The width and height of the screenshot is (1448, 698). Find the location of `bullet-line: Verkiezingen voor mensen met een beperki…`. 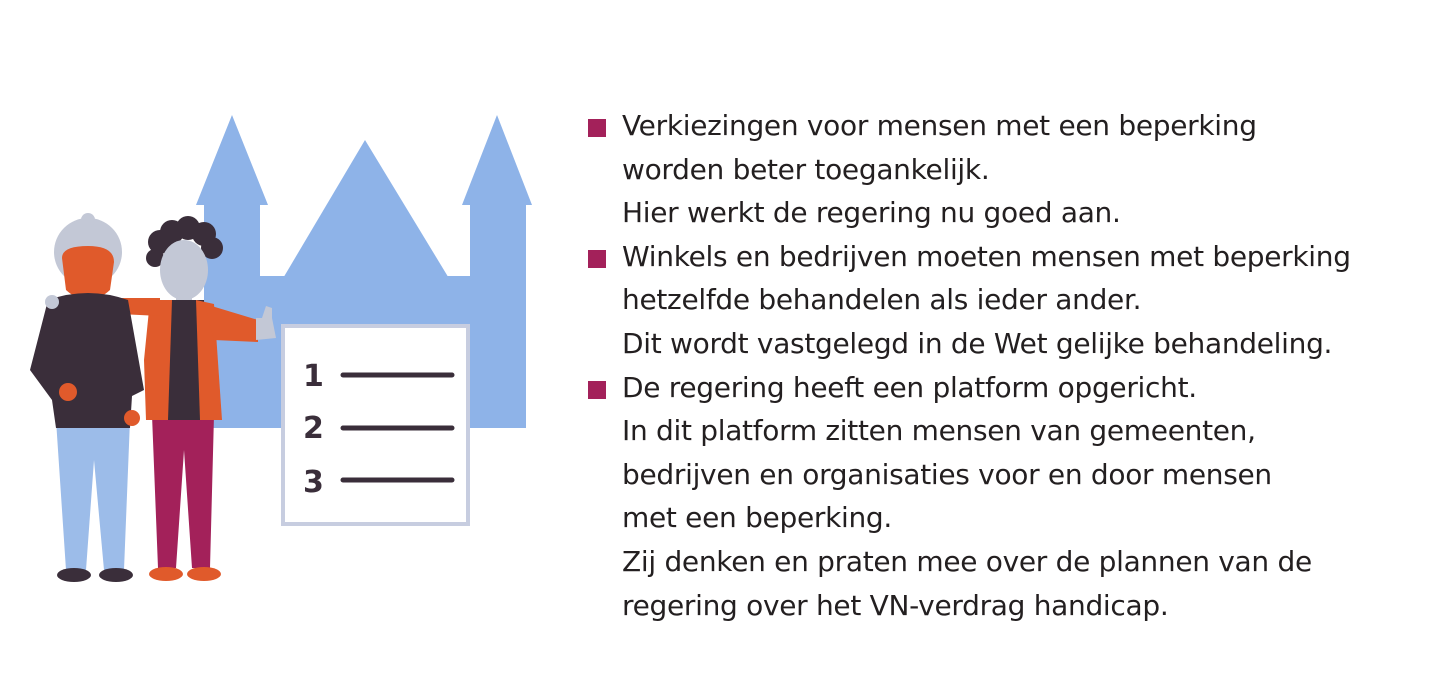

bullet-line: Verkiezingen voor mensen met een beperki… is located at coordinates (939, 125).